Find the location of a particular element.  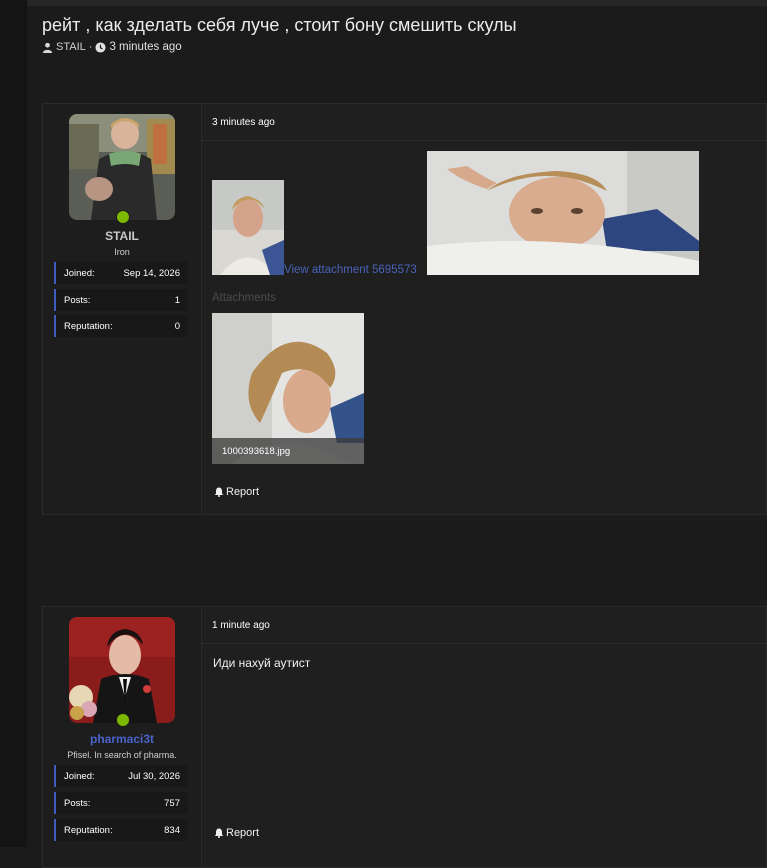

stat-value: 0 is located at coordinates (177, 326).